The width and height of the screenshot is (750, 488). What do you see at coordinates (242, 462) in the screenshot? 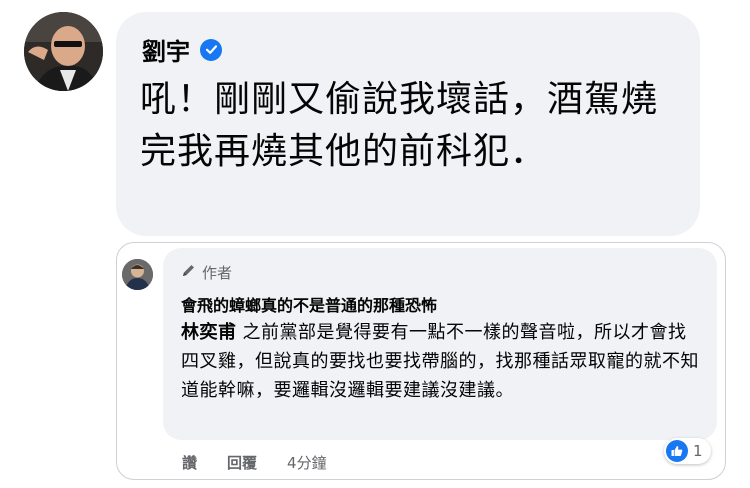
I see `reply-button: 回覆` at bounding box center [242, 462].